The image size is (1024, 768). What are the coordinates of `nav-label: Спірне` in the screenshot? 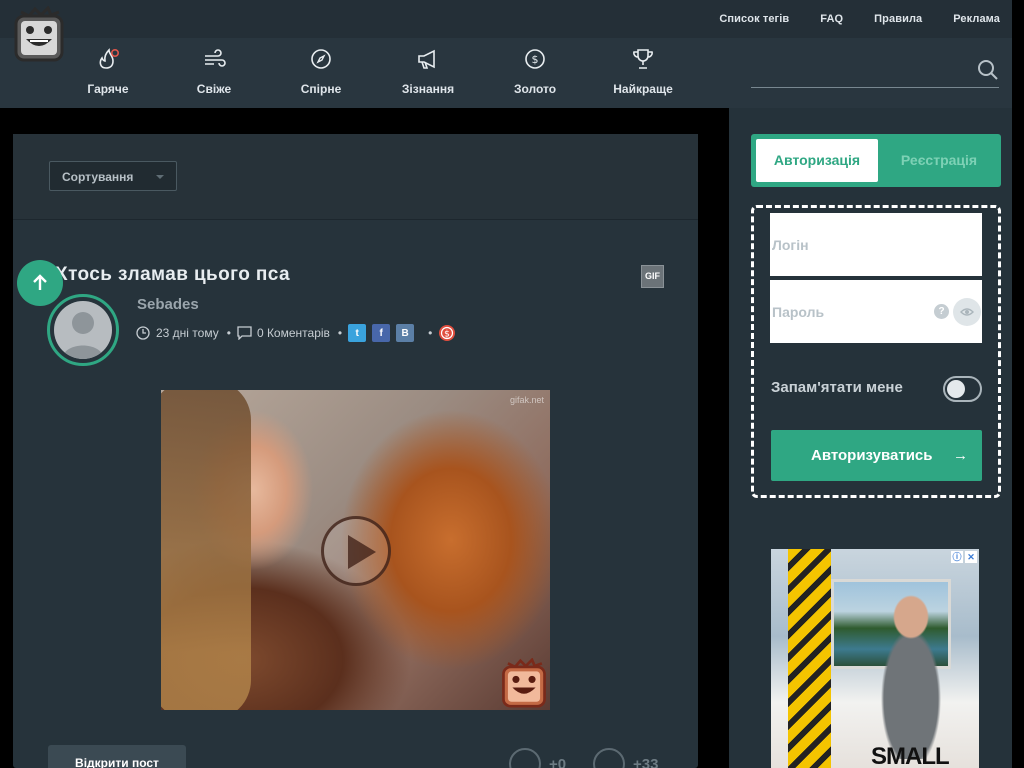 It's located at (321, 89).